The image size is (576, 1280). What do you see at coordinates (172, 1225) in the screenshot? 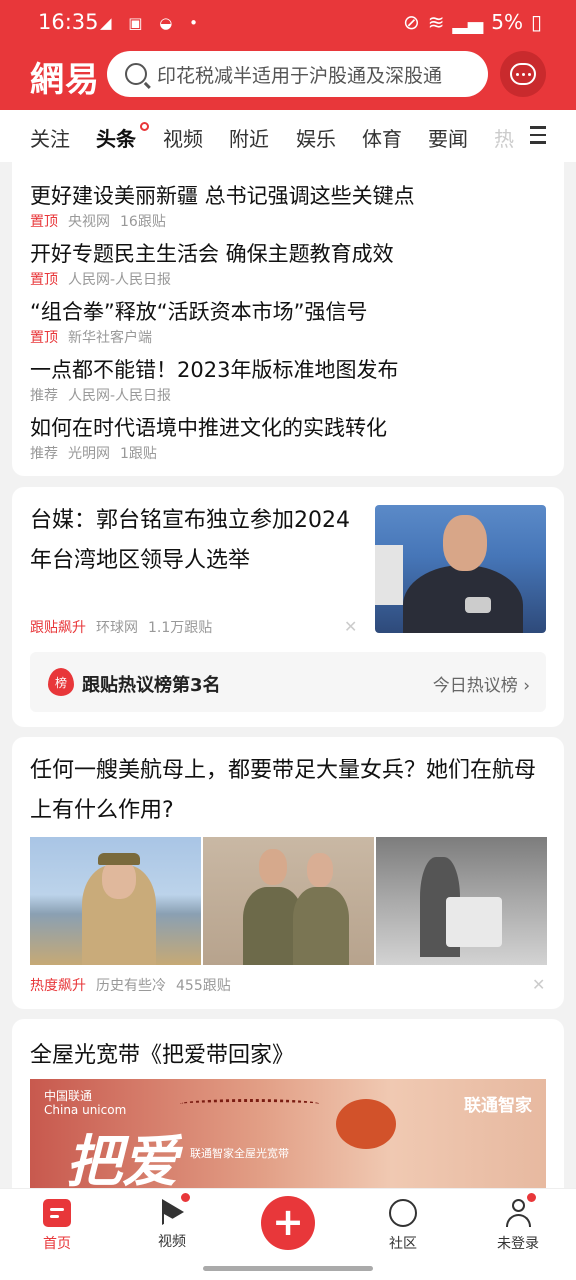
I see `nav-video: 视频` at bounding box center [172, 1225].